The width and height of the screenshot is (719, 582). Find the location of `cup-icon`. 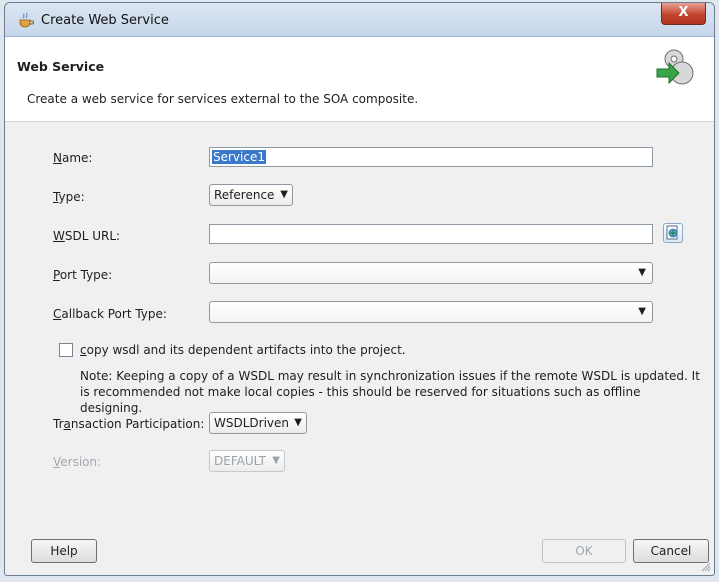

cup-icon is located at coordinates (26, 20).